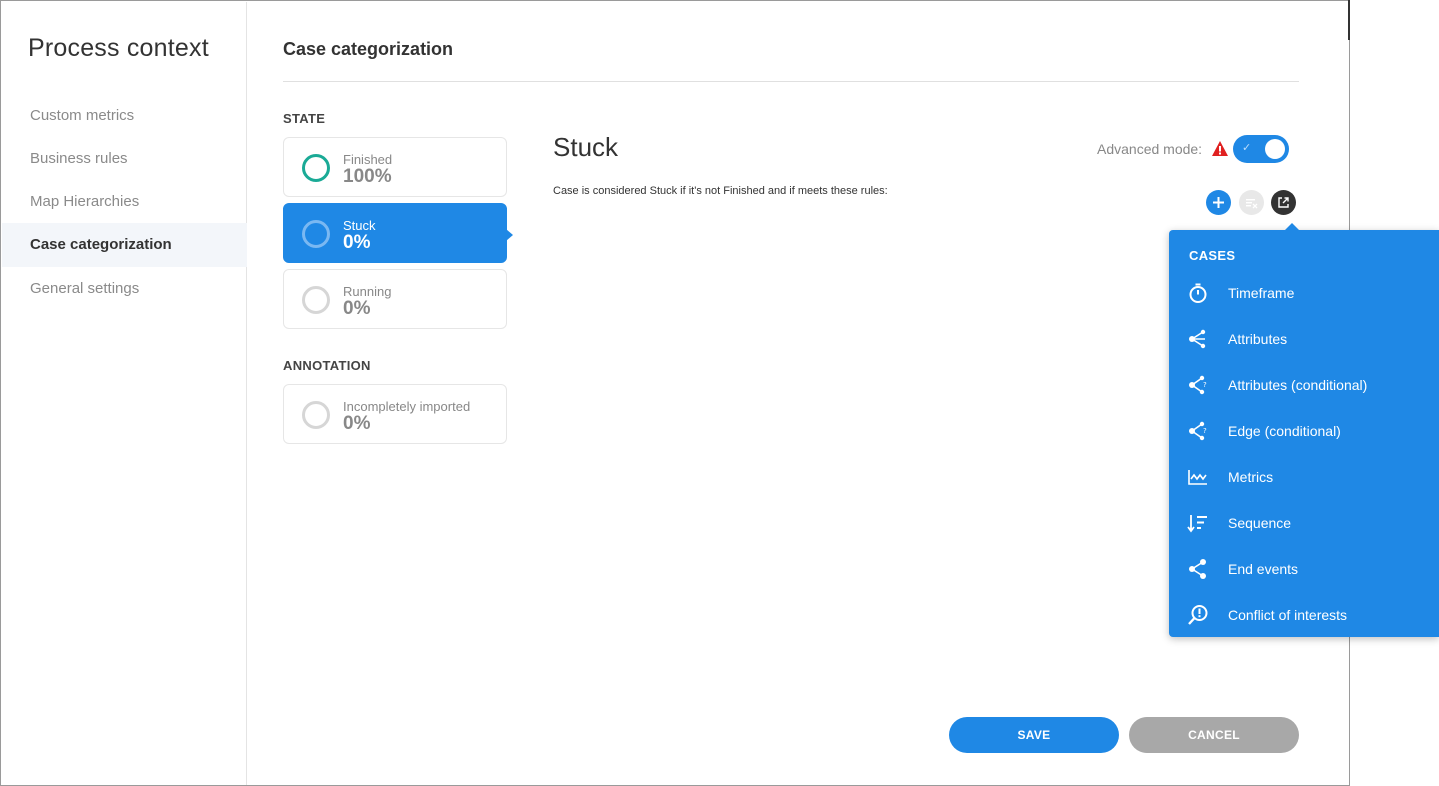 The width and height of the screenshot is (1439, 786). I want to click on menu-item-label: Sequence, so click(1260, 523).